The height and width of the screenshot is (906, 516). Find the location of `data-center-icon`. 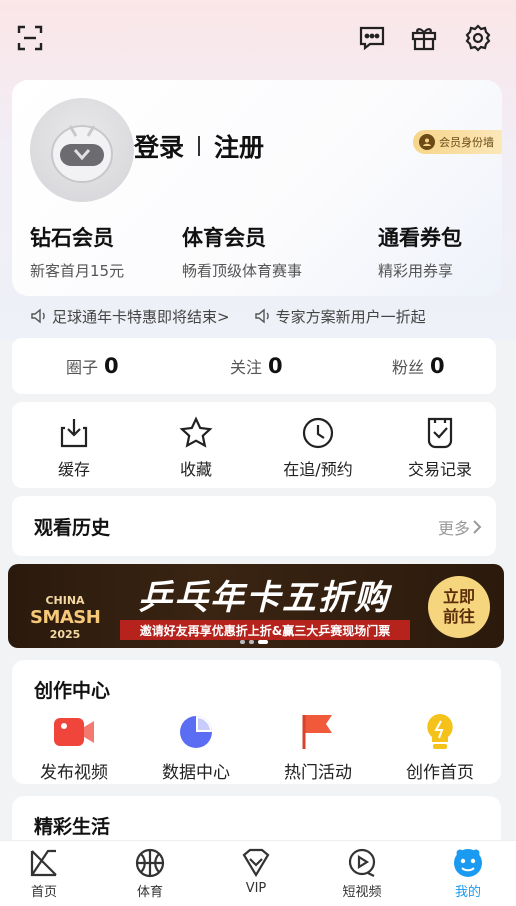

data-center-icon is located at coordinates (196, 732).